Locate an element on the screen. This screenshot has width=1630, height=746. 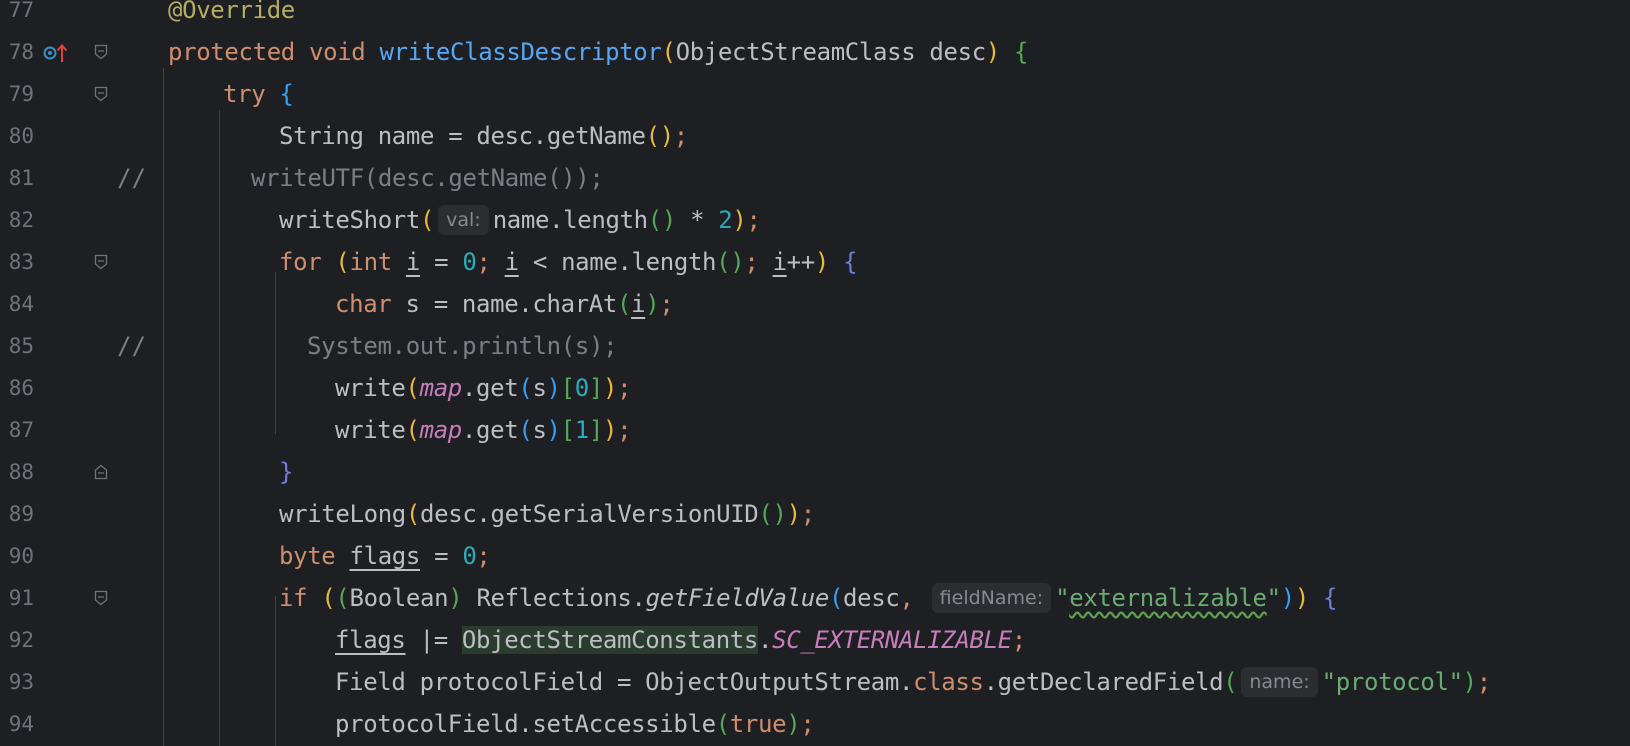
fold-end-icon is located at coordinates (101, 472).